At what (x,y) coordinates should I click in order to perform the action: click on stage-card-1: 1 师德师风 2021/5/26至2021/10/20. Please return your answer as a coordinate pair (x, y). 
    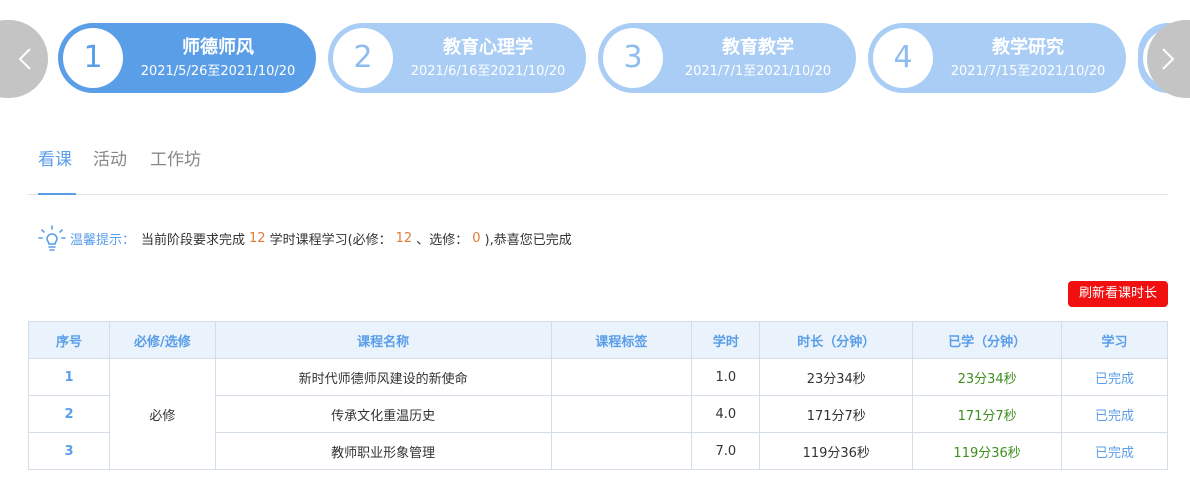
    Looking at the image, I should click on (187, 58).